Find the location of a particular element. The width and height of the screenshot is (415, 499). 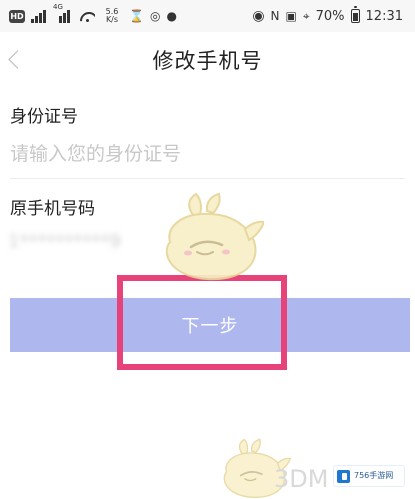

battery-percentage: 70% is located at coordinates (330, 16).